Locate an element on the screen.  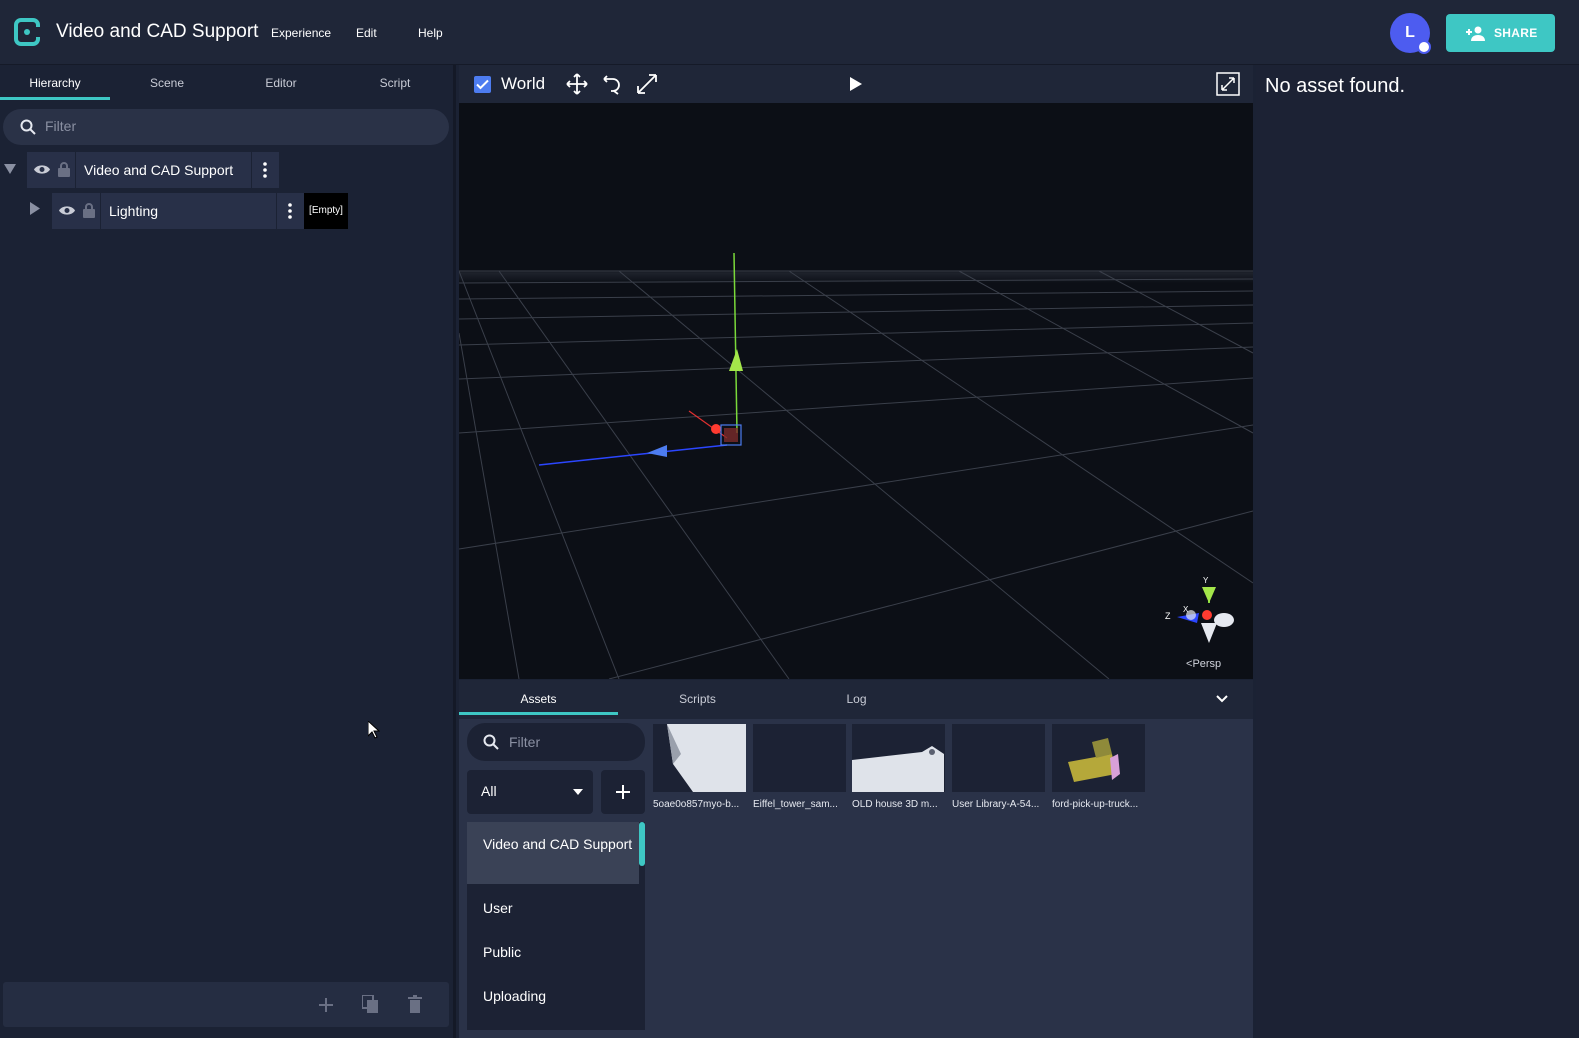
library-item-public: Public is located at coordinates (553, 952).